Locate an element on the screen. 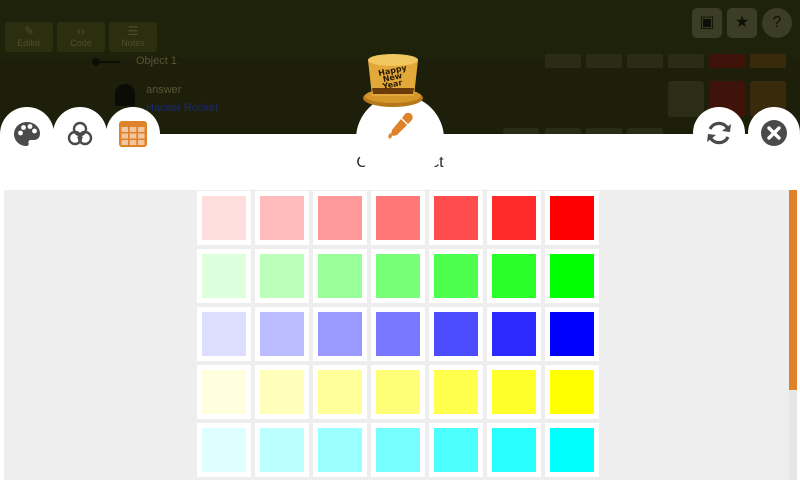  background-object-icon is located at coordinates (125, 95).